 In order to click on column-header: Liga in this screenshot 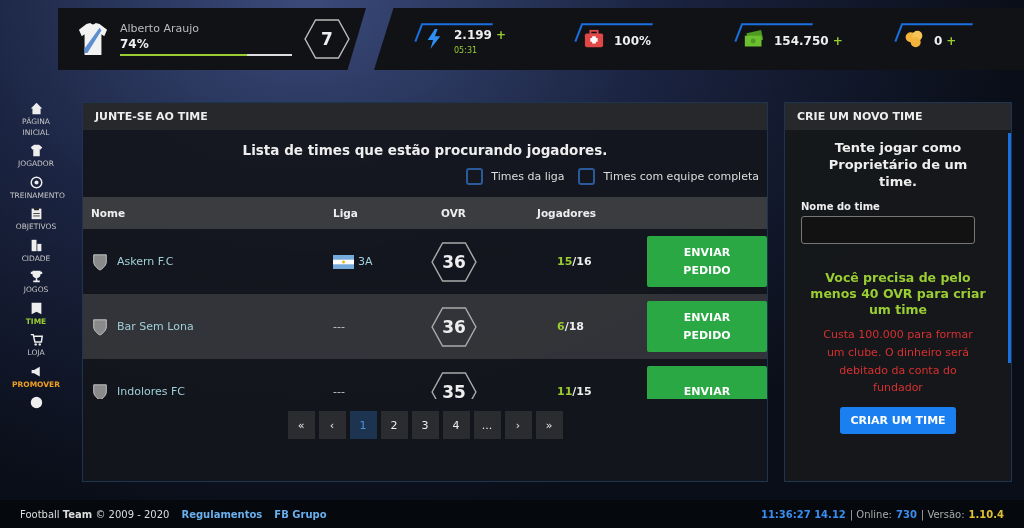, I will do `click(346, 213)`.